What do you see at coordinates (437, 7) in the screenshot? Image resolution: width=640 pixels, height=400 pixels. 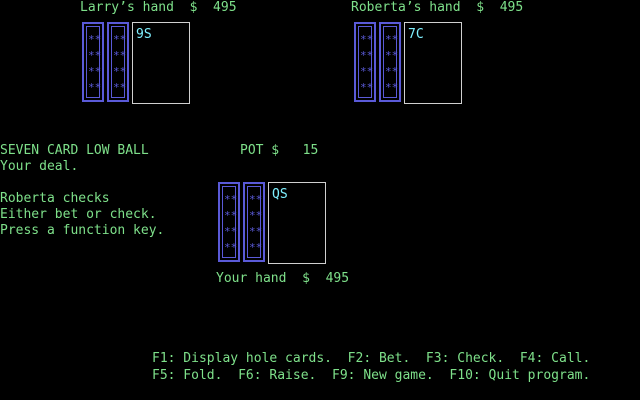 I see `roberta-hand-label: Roberta’s hand $ 495` at bounding box center [437, 7].